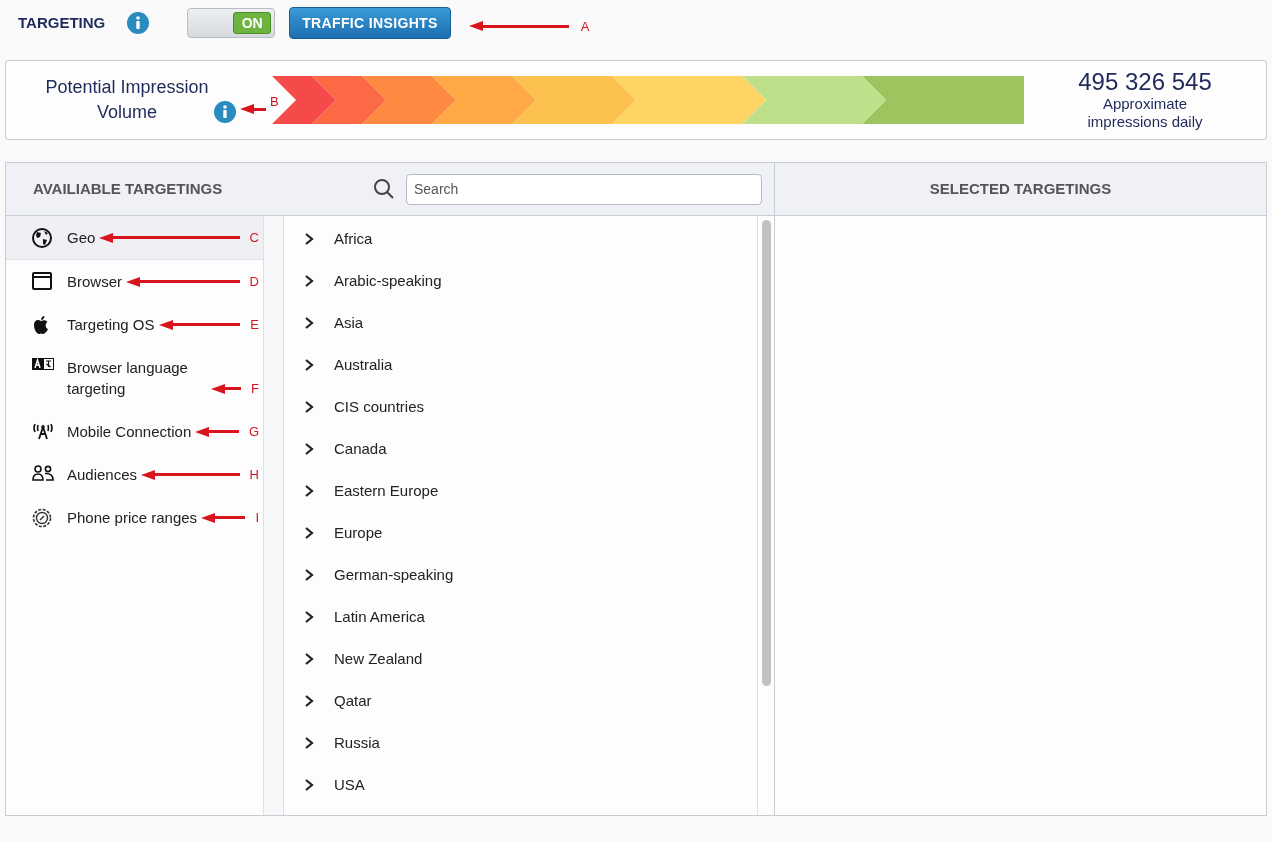 This screenshot has height=842, width=1272. Describe the element at coordinates (370, 23) in the screenshot. I see `traffic-insights-button: TRAFFIC INSIGHTS` at that location.